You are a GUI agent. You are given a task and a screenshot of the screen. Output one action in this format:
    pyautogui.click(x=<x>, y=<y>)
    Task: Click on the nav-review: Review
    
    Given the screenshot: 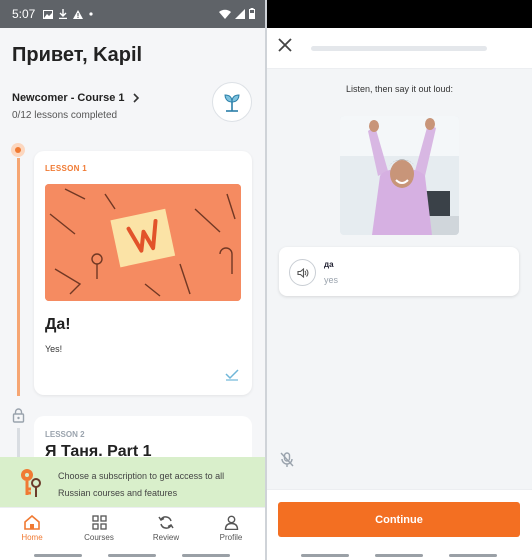 What is the action you would take?
    pyautogui.click(x=166, y=528)
    